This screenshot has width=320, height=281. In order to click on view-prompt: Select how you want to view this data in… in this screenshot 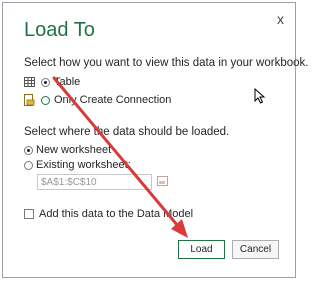, I will do `click(166, 63)`.